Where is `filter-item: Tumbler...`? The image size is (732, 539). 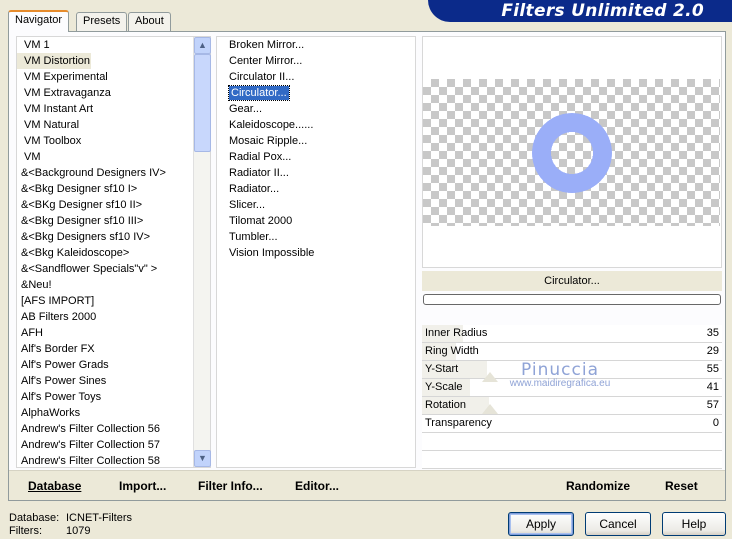
filter-item: Tumbler... is located at coordinates (316, 237).